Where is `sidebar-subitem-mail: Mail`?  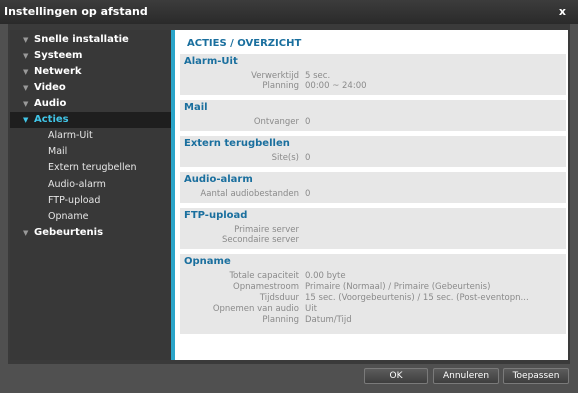
sidebar-subitem-mail: Mail is located at coordinates (90, 152).